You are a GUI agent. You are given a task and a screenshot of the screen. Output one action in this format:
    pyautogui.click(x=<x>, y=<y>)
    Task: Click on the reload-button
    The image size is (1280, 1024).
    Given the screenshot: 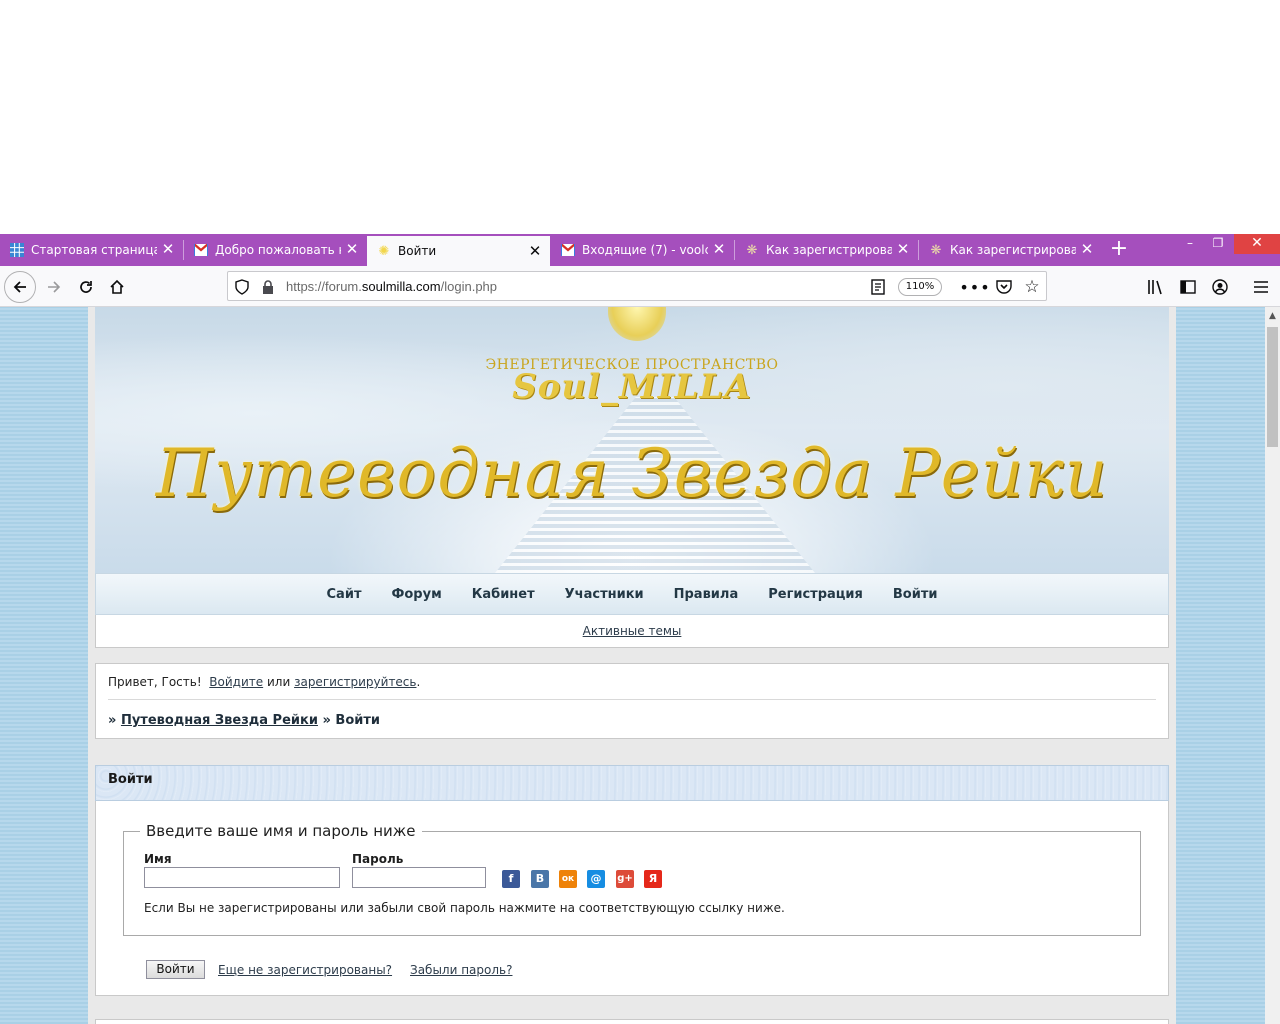 What is the action you would take?
    pyautogui.click(x=86, y=287)
    